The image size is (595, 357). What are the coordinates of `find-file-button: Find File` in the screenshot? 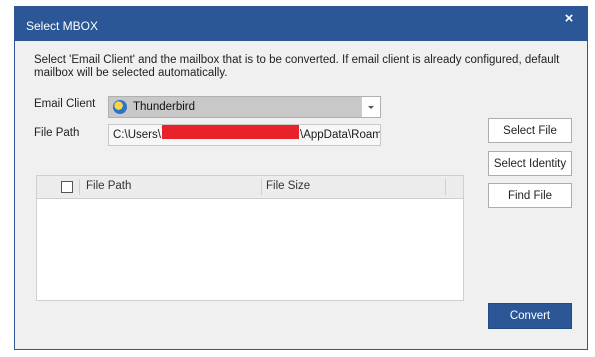 It's located at (530, 195).